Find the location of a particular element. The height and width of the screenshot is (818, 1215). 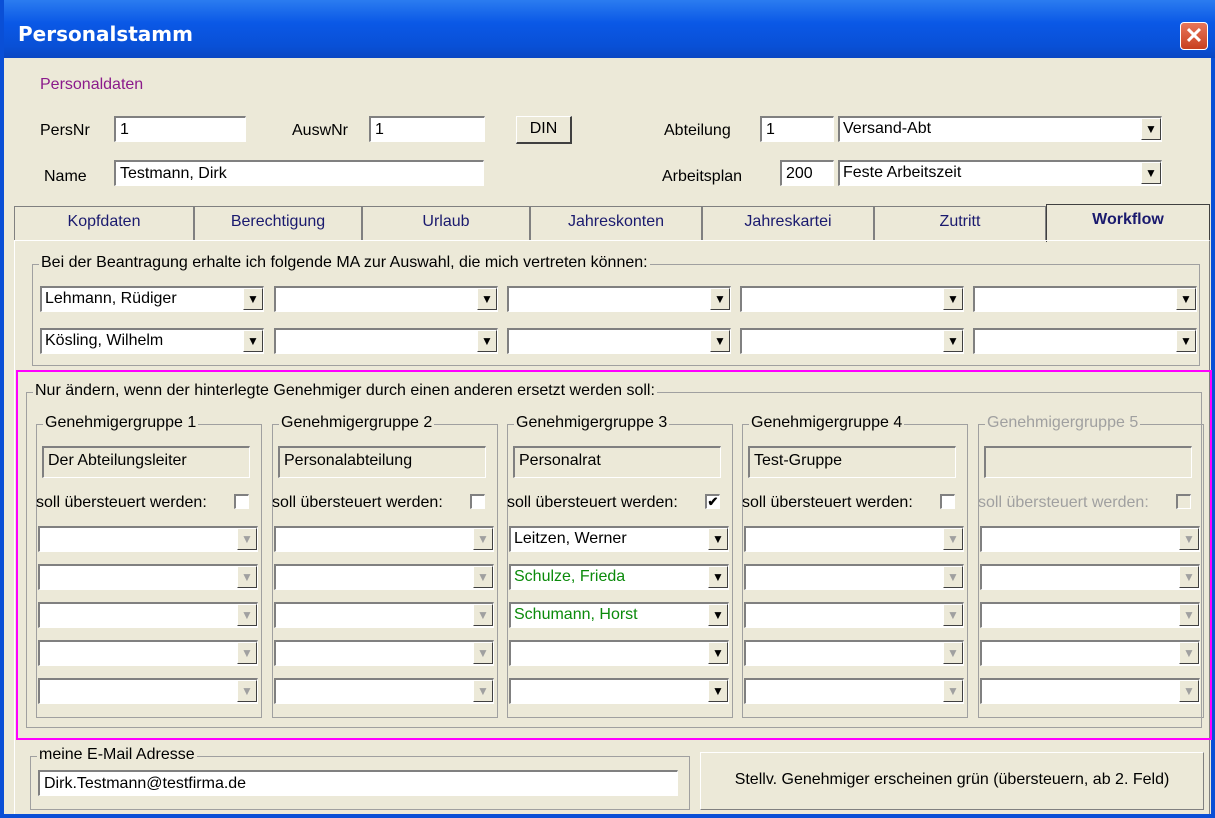

title-bar: Personalstamm ✕ is located at coordinates (609, 29).